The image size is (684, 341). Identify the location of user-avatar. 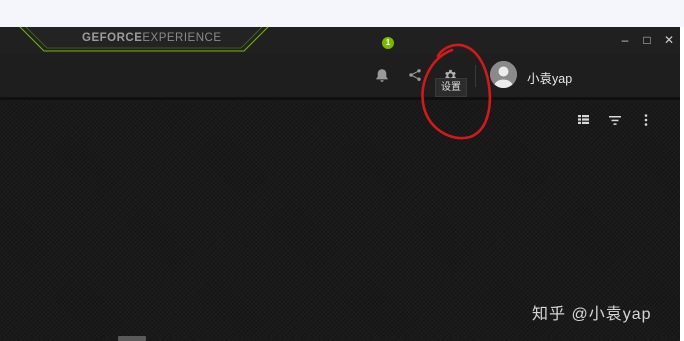
(503, 74).